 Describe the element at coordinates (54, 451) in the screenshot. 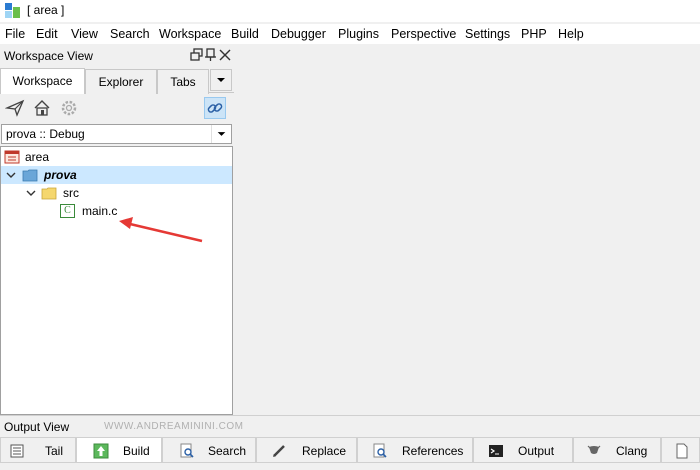

I see `tab-tail-label: Tail` at that location.